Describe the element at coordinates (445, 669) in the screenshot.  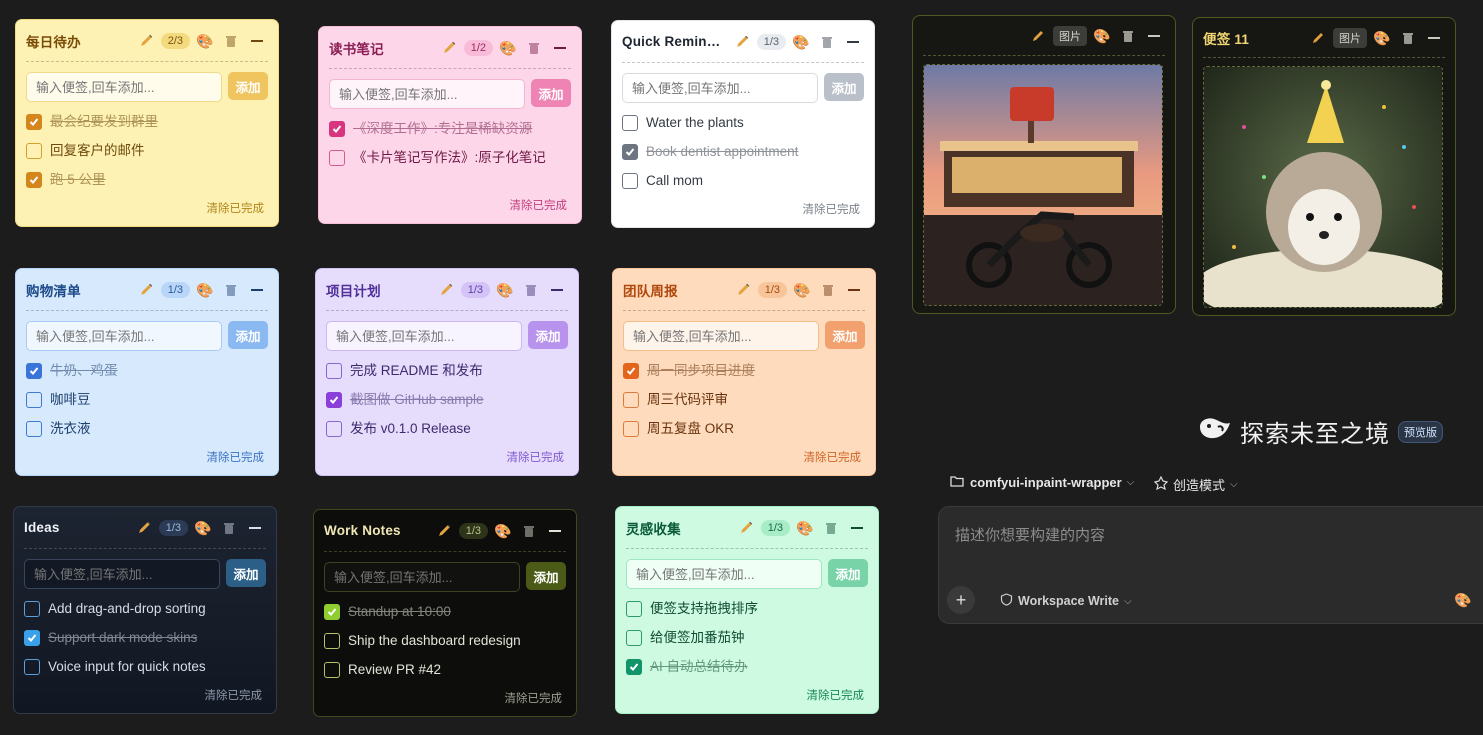
I see `todo-item: Review PR #42` at that location.